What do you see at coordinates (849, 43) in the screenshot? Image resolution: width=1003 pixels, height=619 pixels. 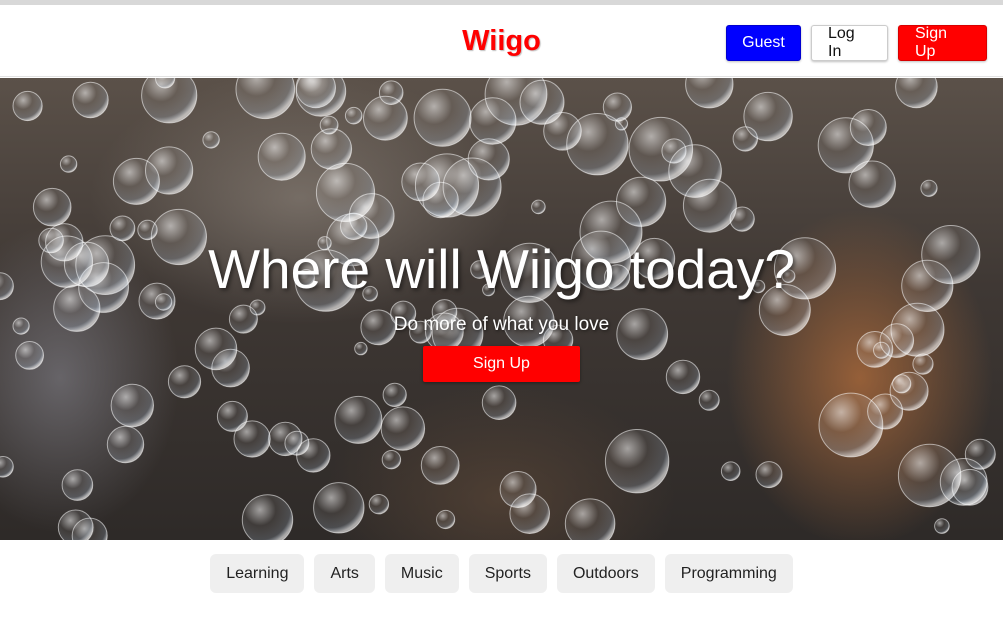 I see `login-button: Log In` at bounding box center [849, 43].